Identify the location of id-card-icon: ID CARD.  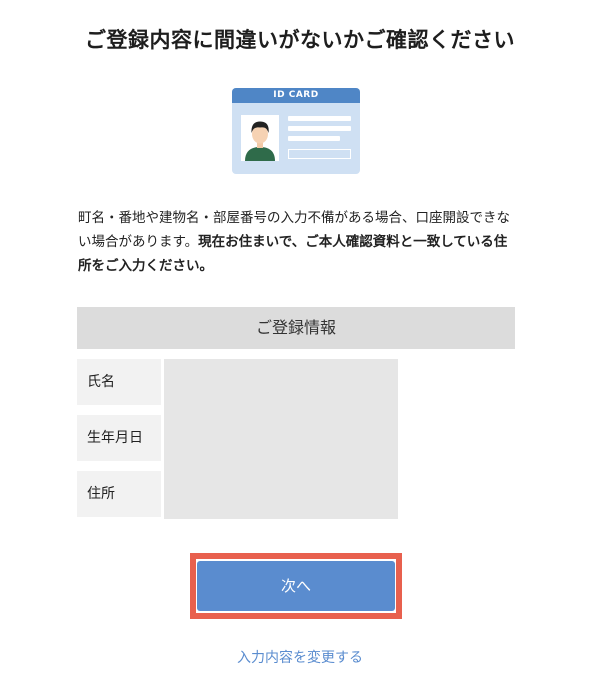
(296, 131).